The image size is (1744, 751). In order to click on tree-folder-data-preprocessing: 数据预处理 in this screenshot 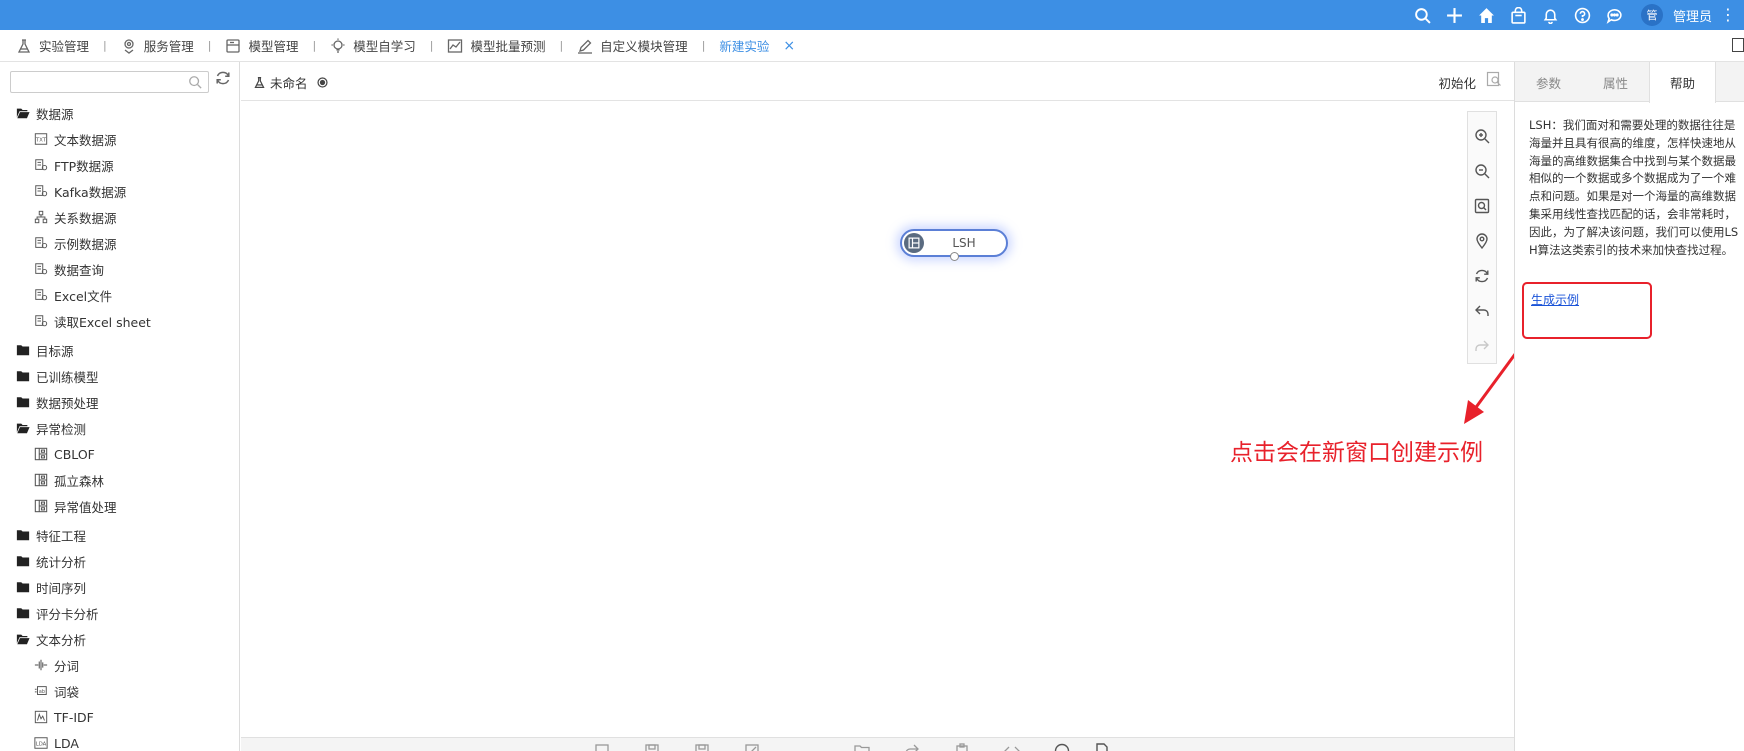, I will do `click(119, 402)`.